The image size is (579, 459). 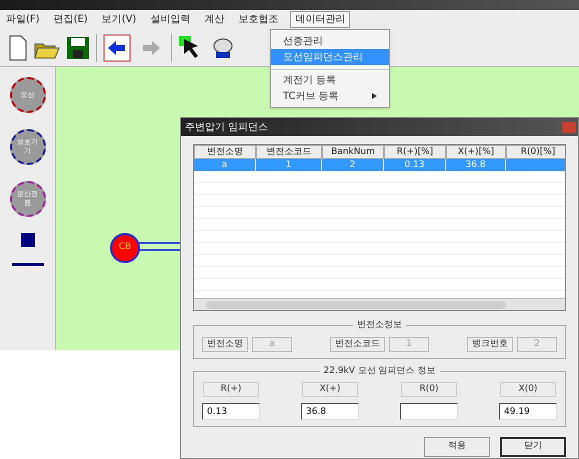 I want to click on table-cell: 0.13, so click(x=414, y=165).